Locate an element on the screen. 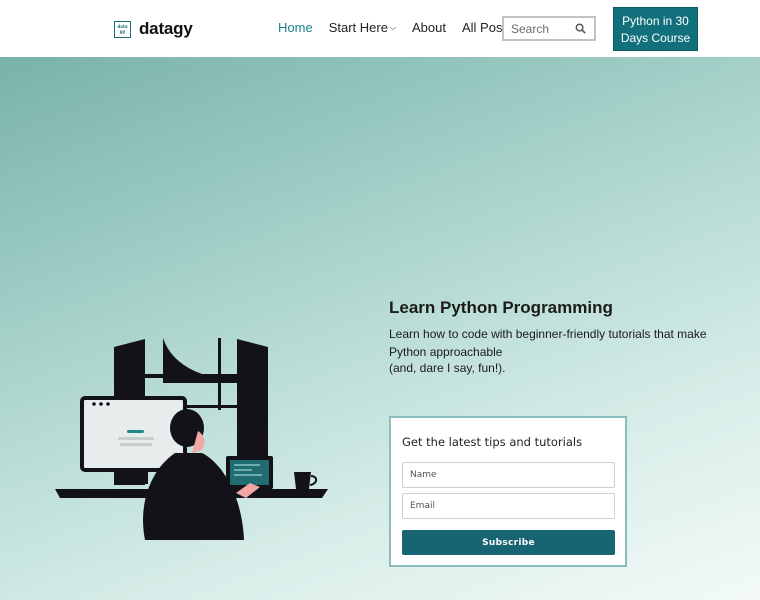 The image size is (760, 600). search-input is located at coordinates (539, 28).